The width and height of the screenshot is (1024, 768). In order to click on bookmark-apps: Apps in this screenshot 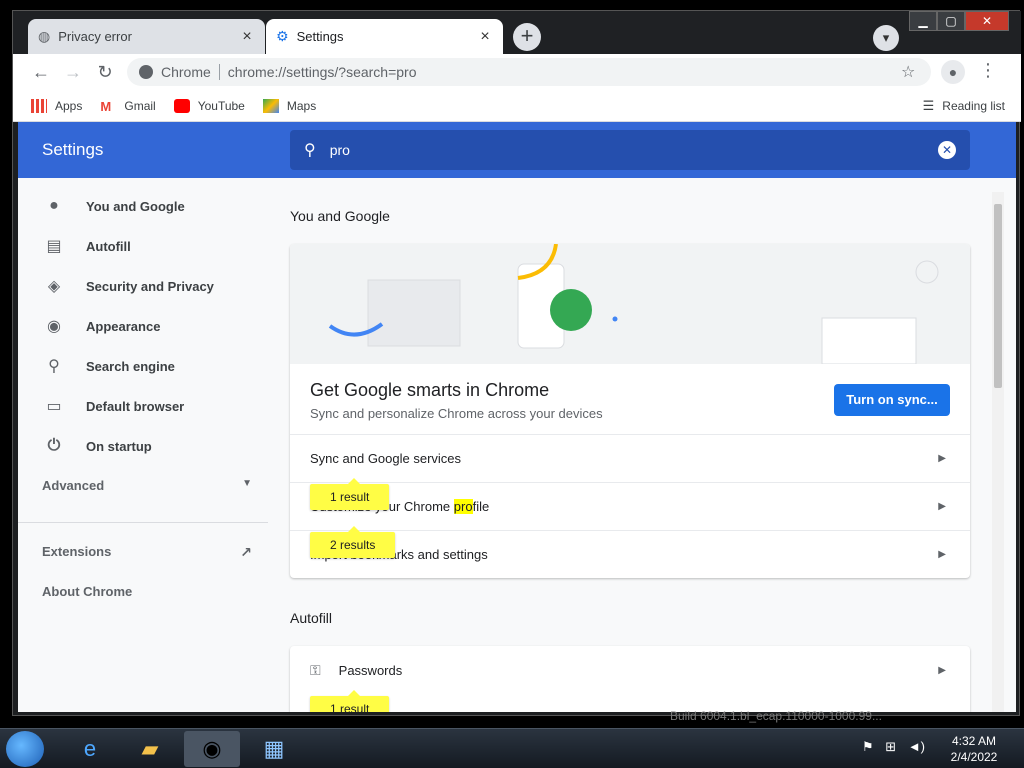, I will do `click(57, 105)`.